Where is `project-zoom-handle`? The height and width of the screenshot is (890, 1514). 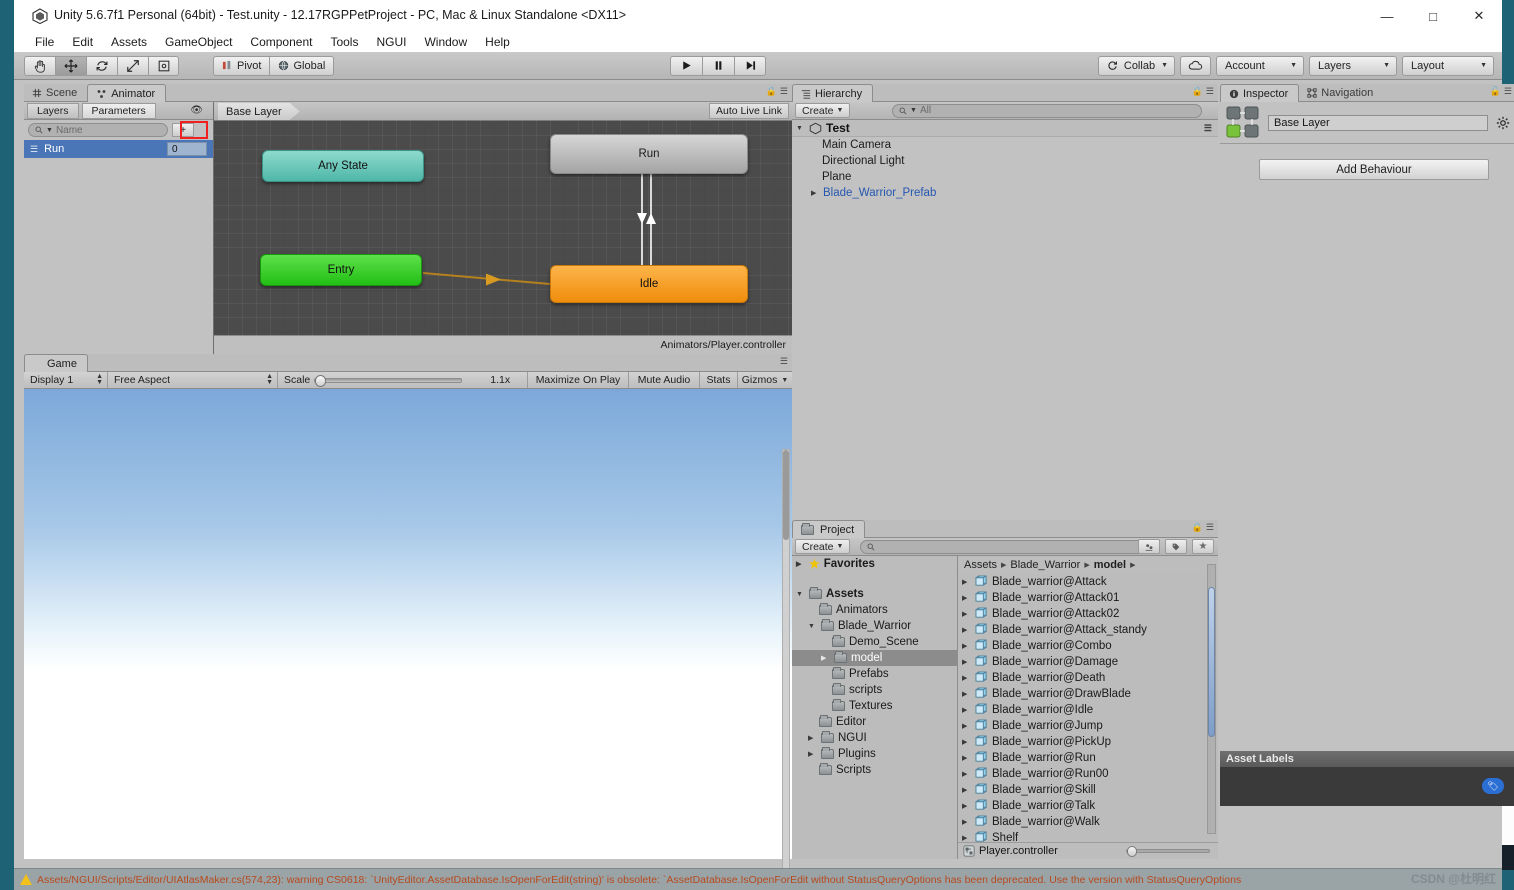 project-zoom-handle is located at coordinates (1132, 851).